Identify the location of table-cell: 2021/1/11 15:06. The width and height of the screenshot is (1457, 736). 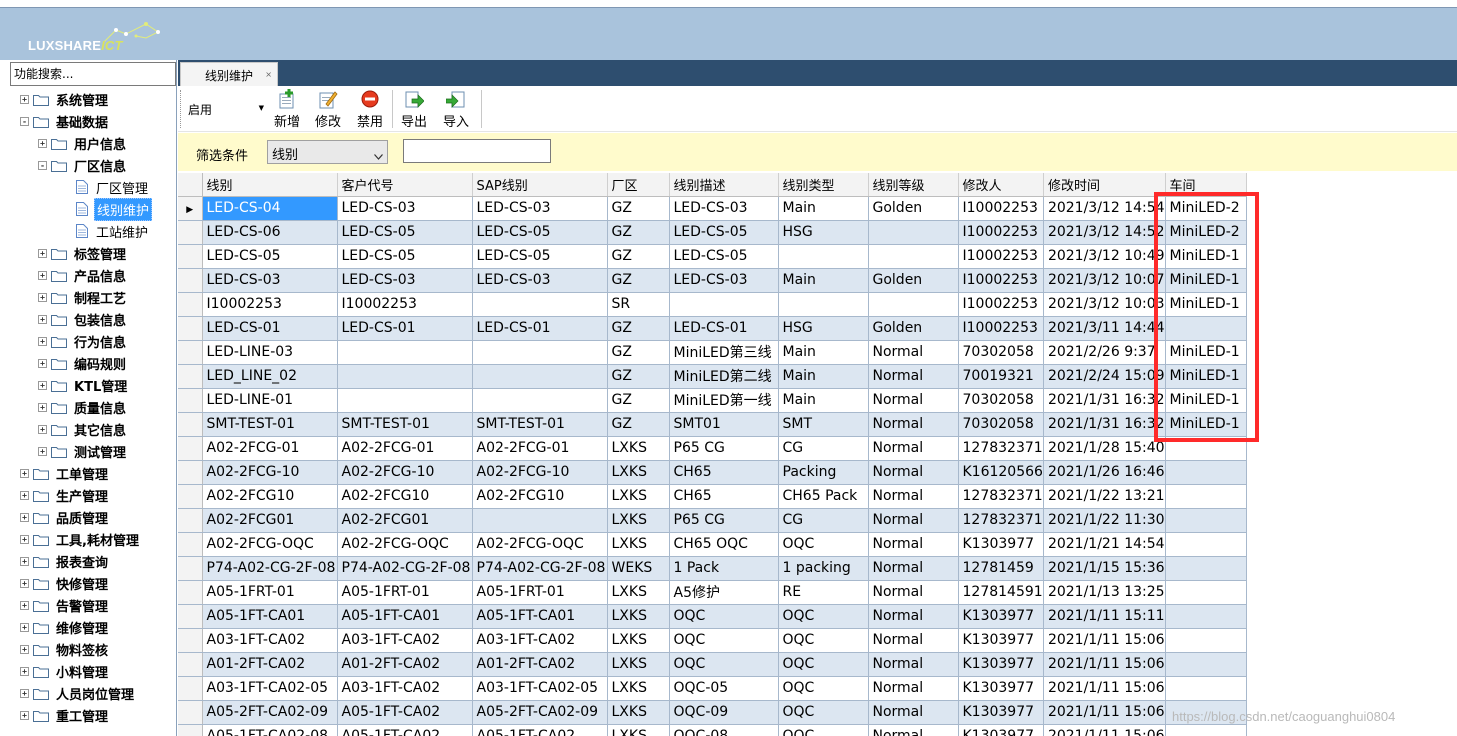
(1104, 730).